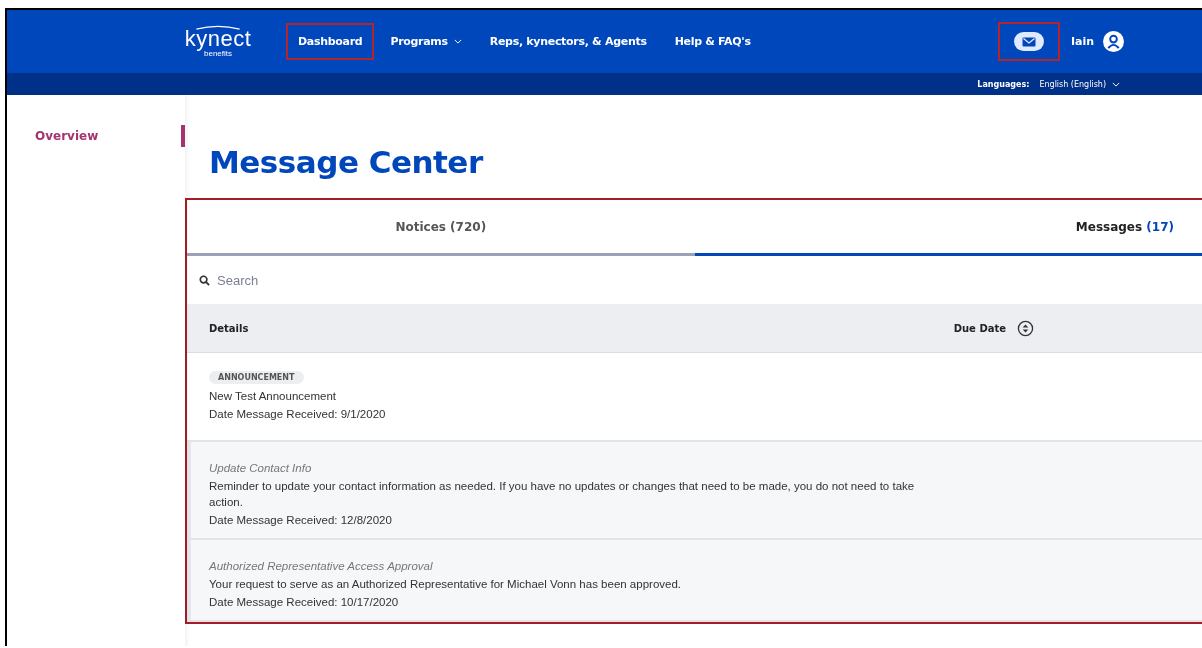  I want to click on column-header: Details, so click(229, 328).